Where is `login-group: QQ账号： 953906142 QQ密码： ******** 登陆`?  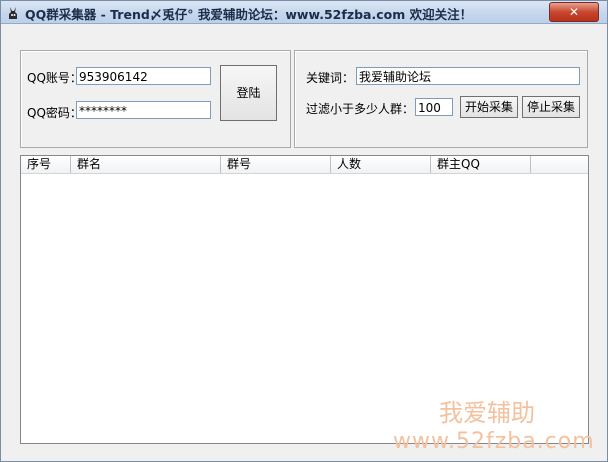 login-group: QQ账号： 953906142 QQ密码： ******** 登陆 is located at coordinates (155, 99).